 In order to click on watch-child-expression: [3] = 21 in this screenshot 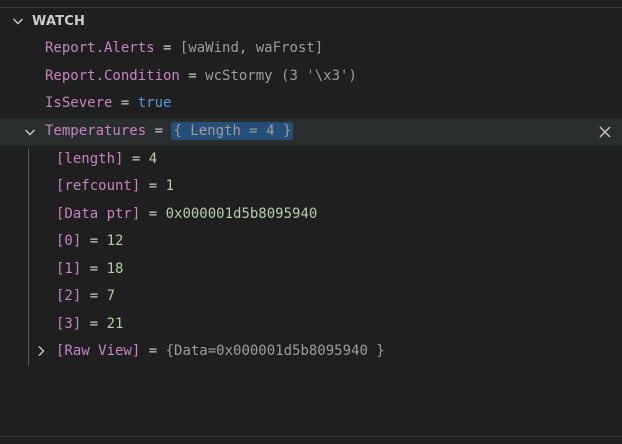, I will do `click(89, 324)`.